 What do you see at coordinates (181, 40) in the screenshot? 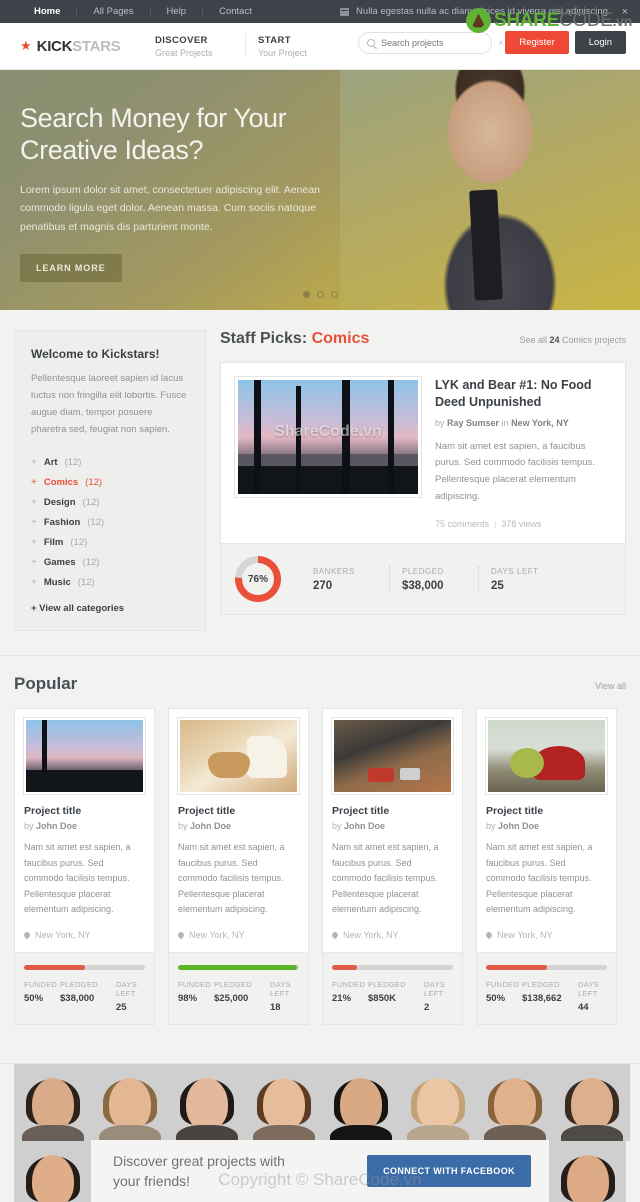
I see `nav-discover-title: DISCOVER` at bounding box center [181, 40].